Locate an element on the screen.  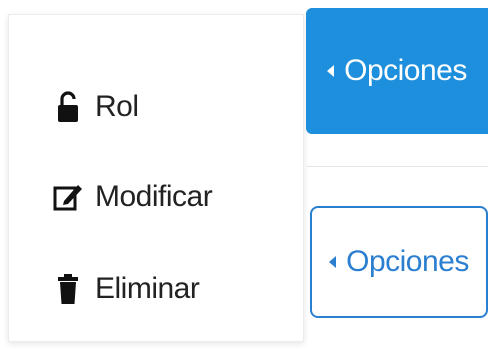
menu-item-eliminar: Eliminar is located at coordinates (126, 289).